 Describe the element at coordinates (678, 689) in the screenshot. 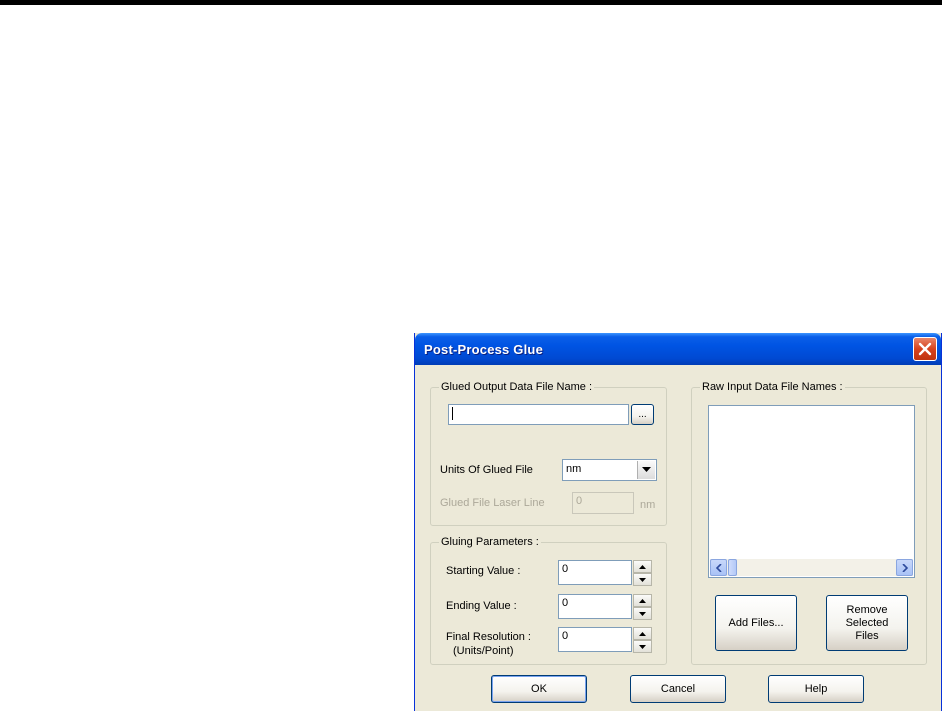

I see `cancel-button: Cancel` at that location.